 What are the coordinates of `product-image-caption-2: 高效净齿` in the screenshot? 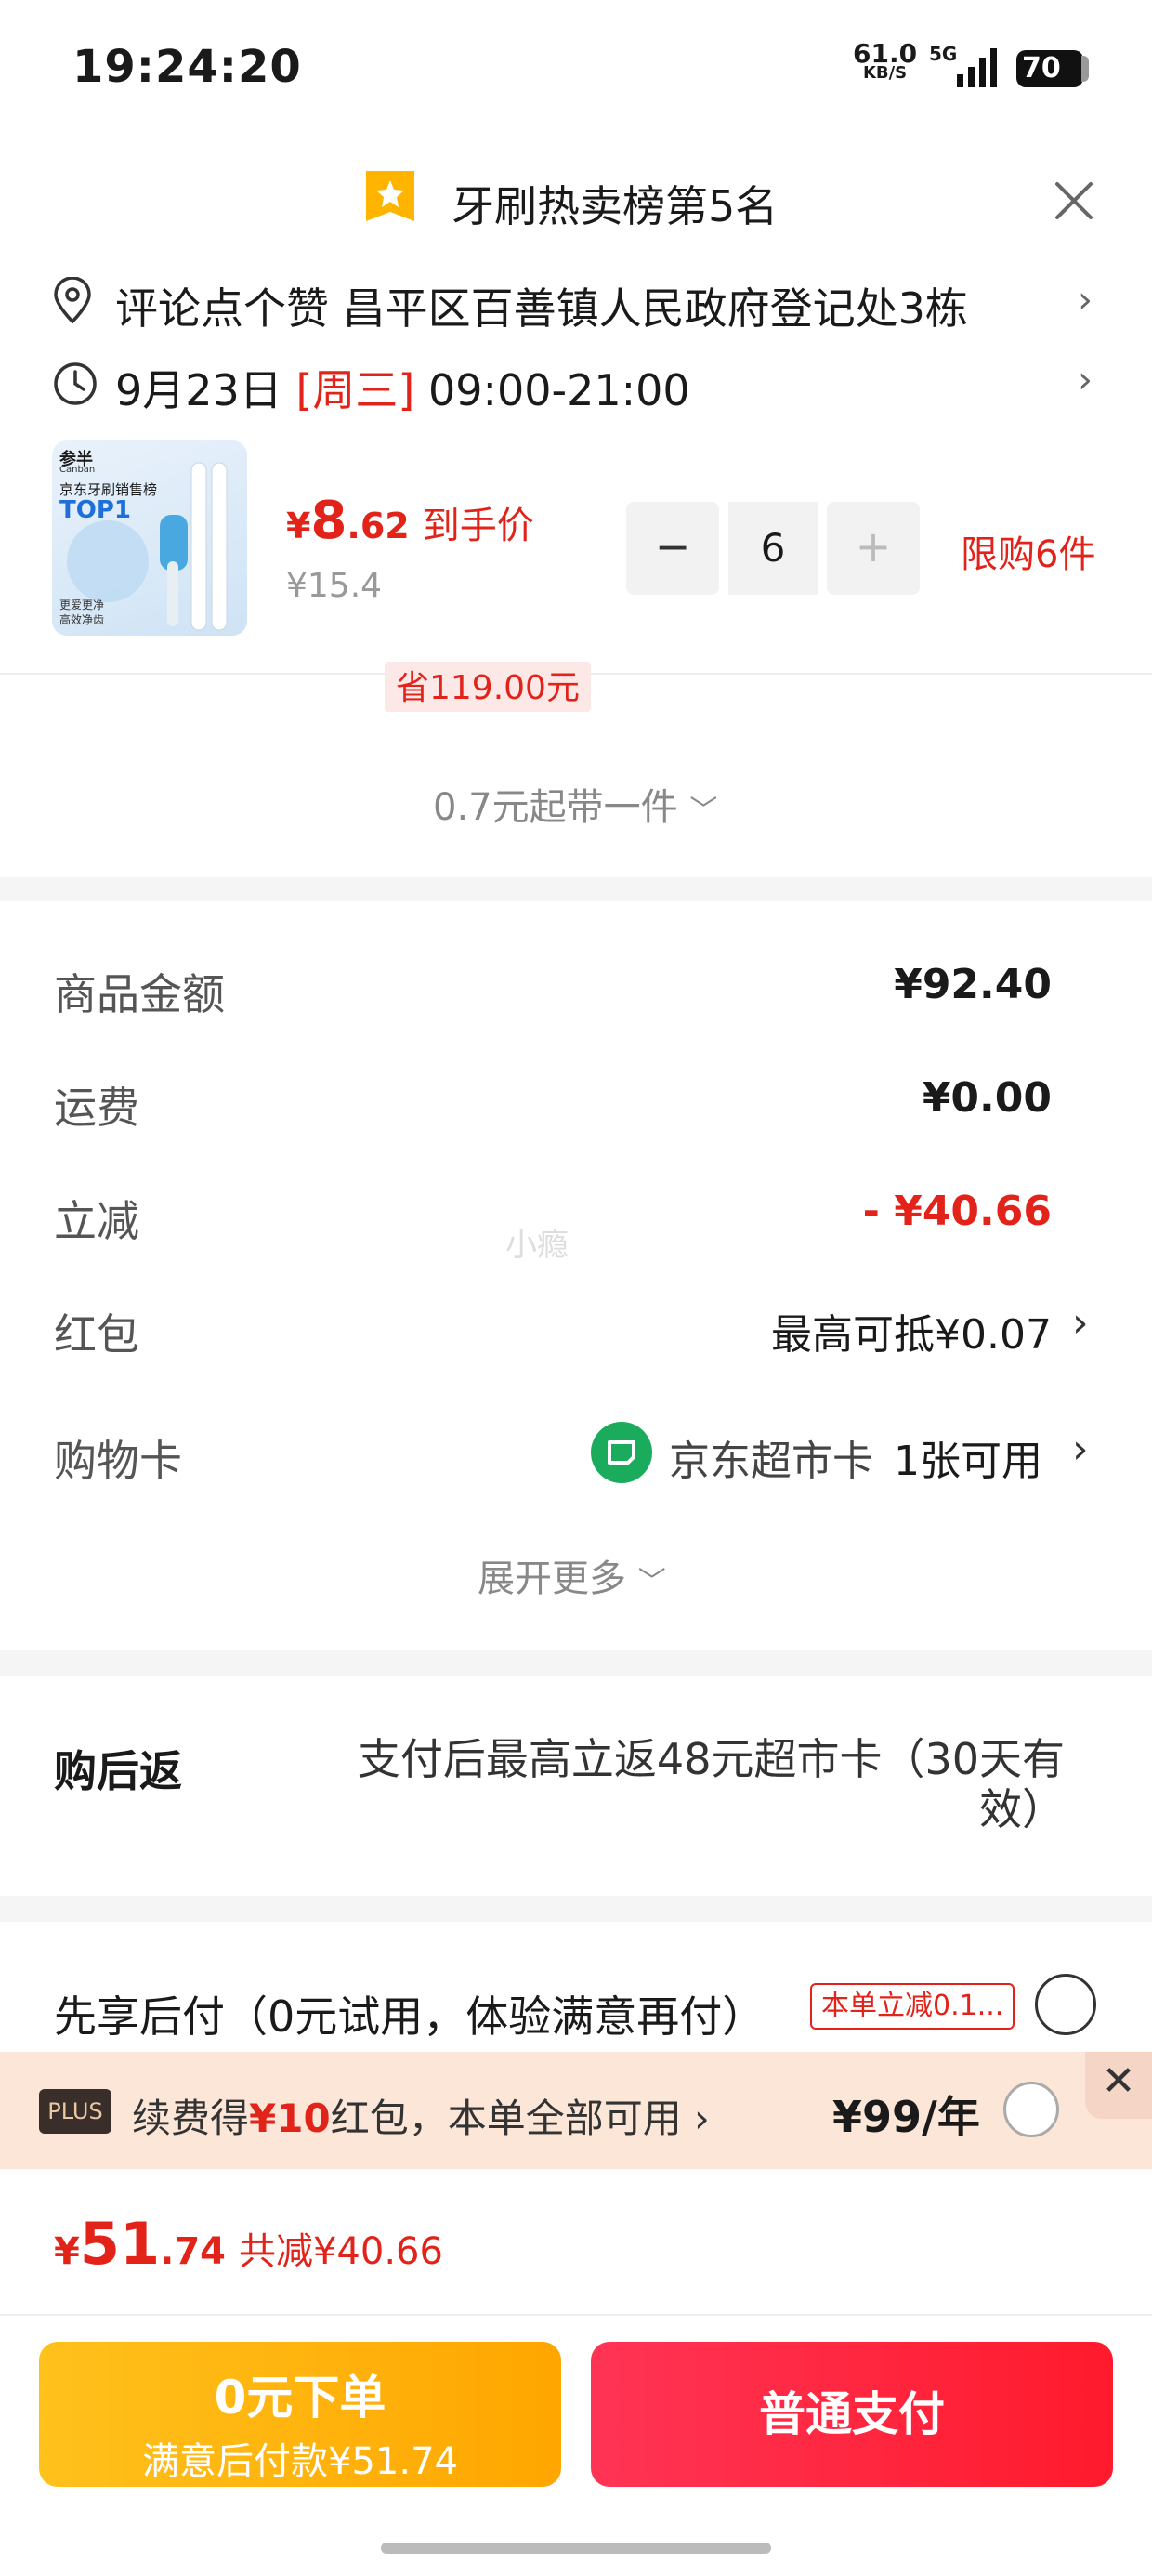 It's located at (82, 619).